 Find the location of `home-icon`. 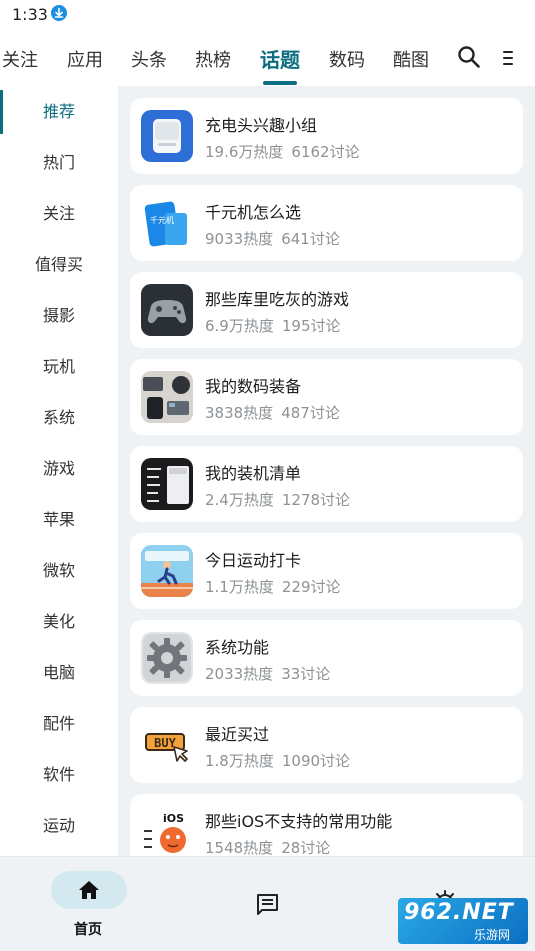

home-icon is located at coordinates (89, 890).